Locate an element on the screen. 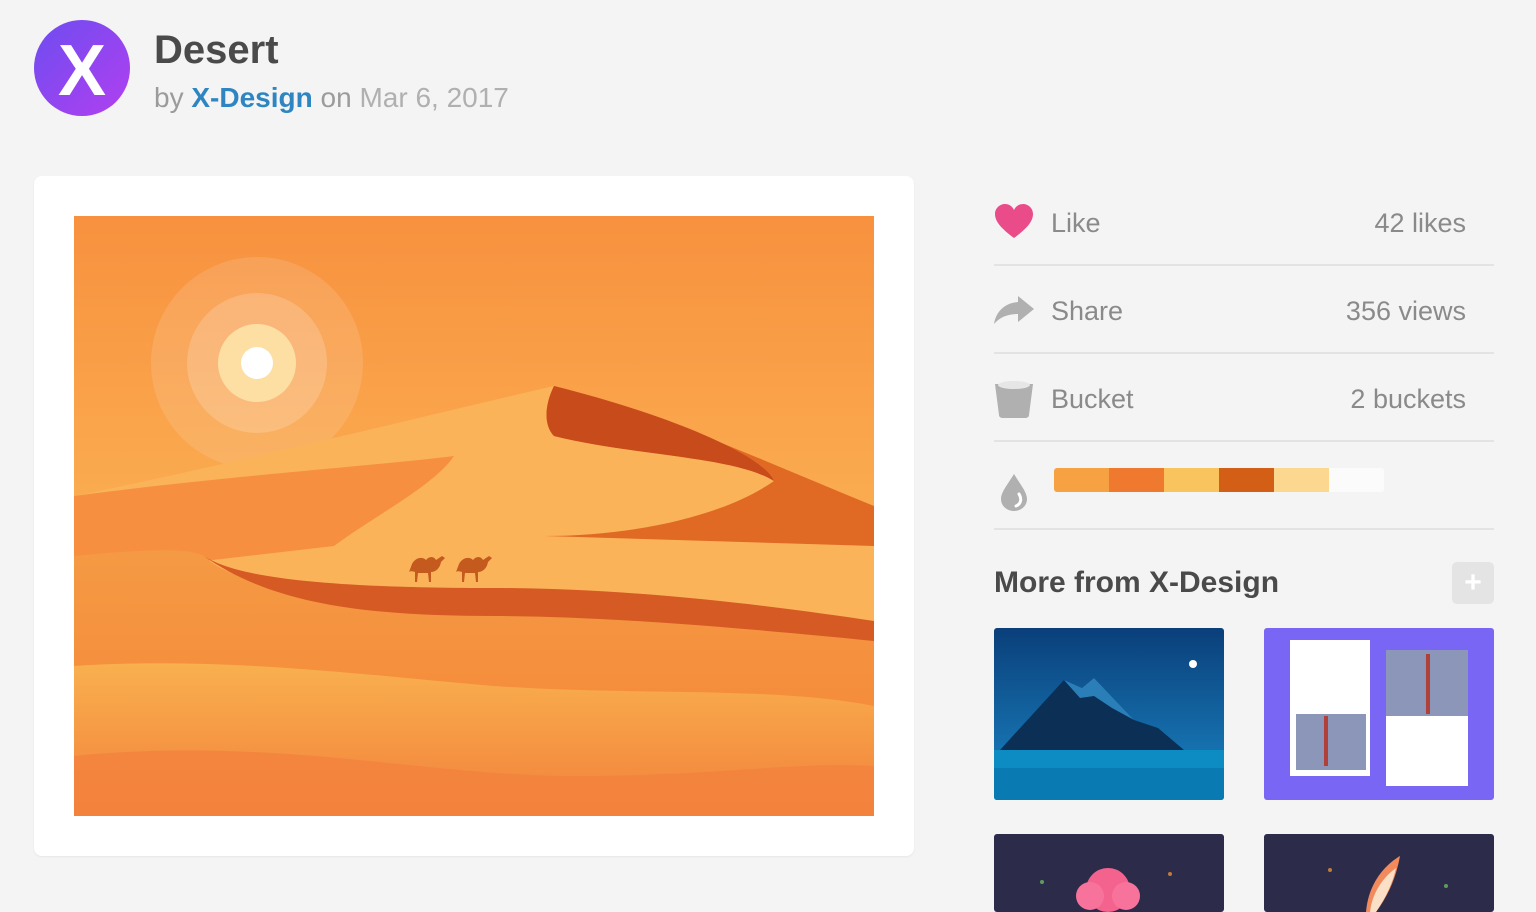 The image size is (1536, 912). golden-gate-app-thumbnail is located at coordinates (1379, 714).